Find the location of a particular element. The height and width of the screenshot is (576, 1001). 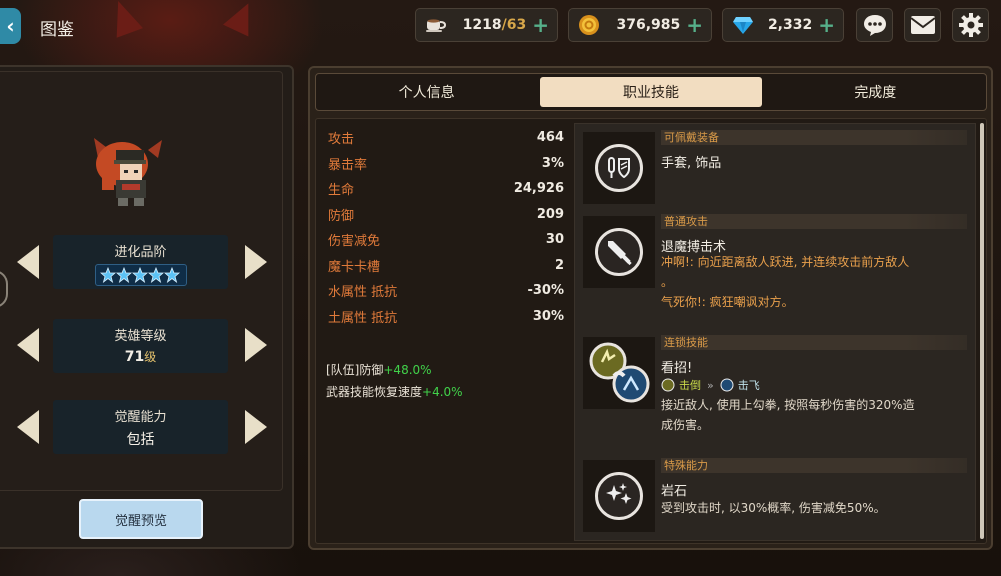

skill-name: 手套, 饰品 is located at coordinates (691, 163).